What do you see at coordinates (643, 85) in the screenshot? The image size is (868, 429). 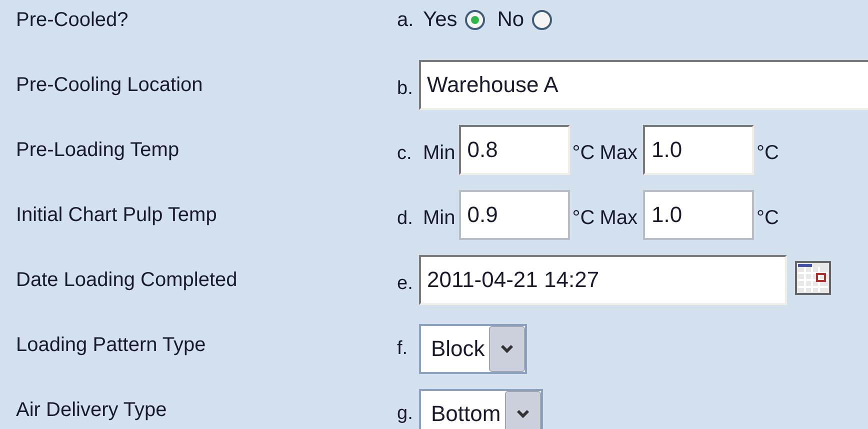 I see `input-field: Warehouse A` at bounding box center [643, 85].